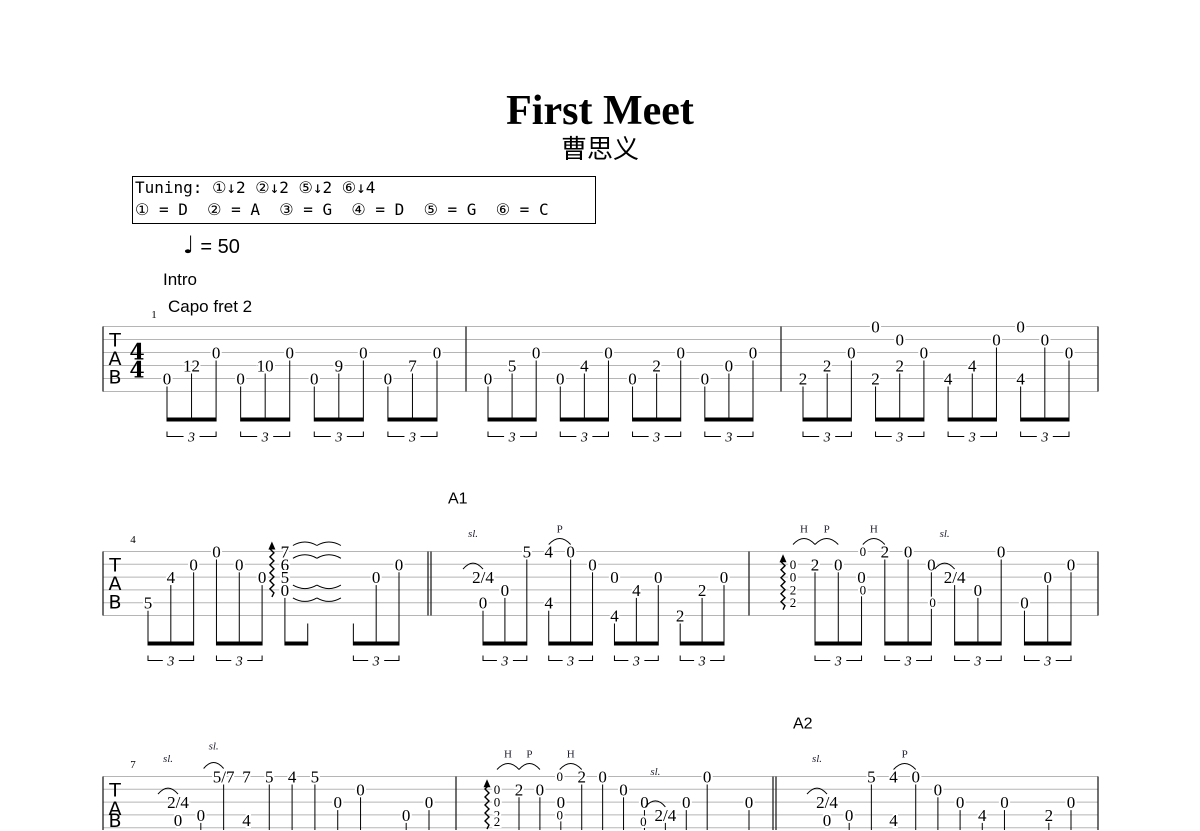 Image resolution: width=1200 pixels, height=831 pixels. I want to click on tab-note: 9, so click(339, 366).